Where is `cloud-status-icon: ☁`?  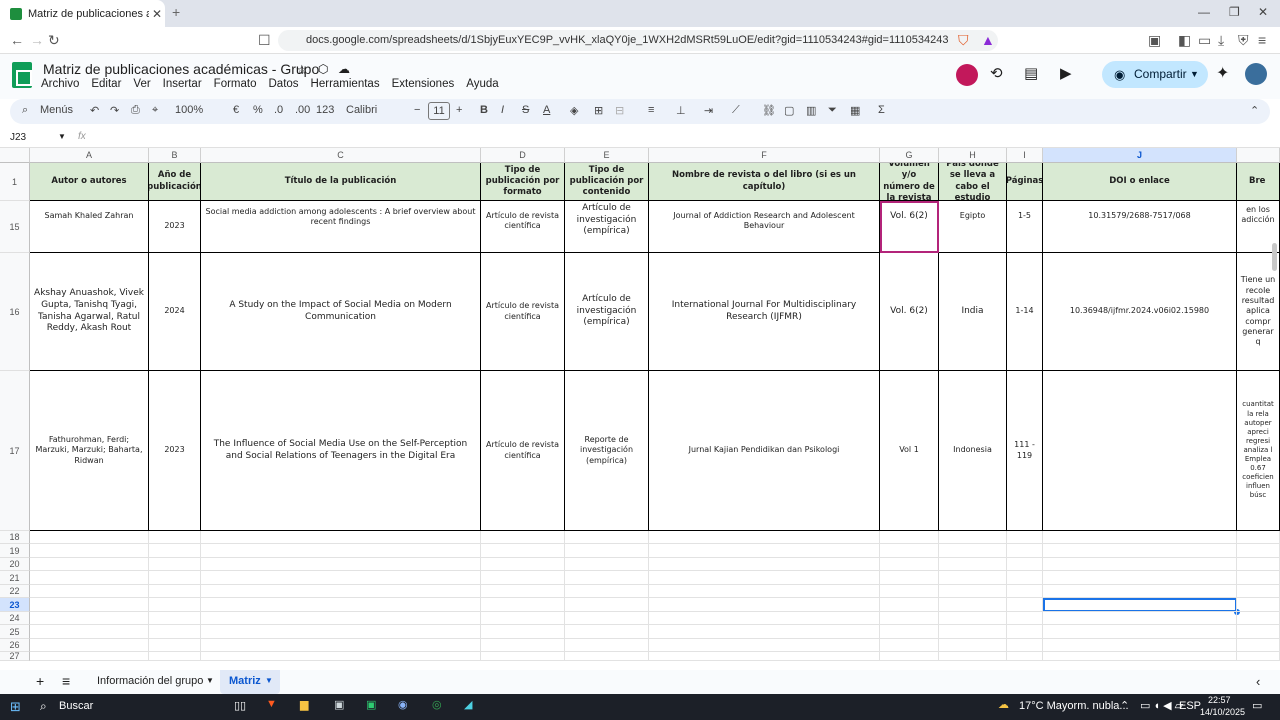 cloud-status-icon: ☁ is located at coordinates (344, 69).